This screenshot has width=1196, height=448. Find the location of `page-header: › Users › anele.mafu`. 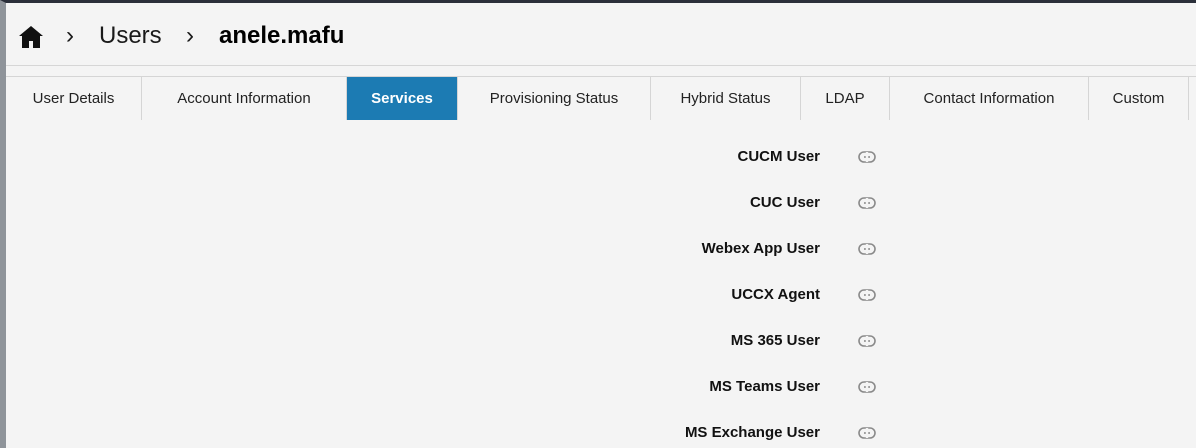

page-header: › Users › anele.mafu is located at coordinates (601, 34).